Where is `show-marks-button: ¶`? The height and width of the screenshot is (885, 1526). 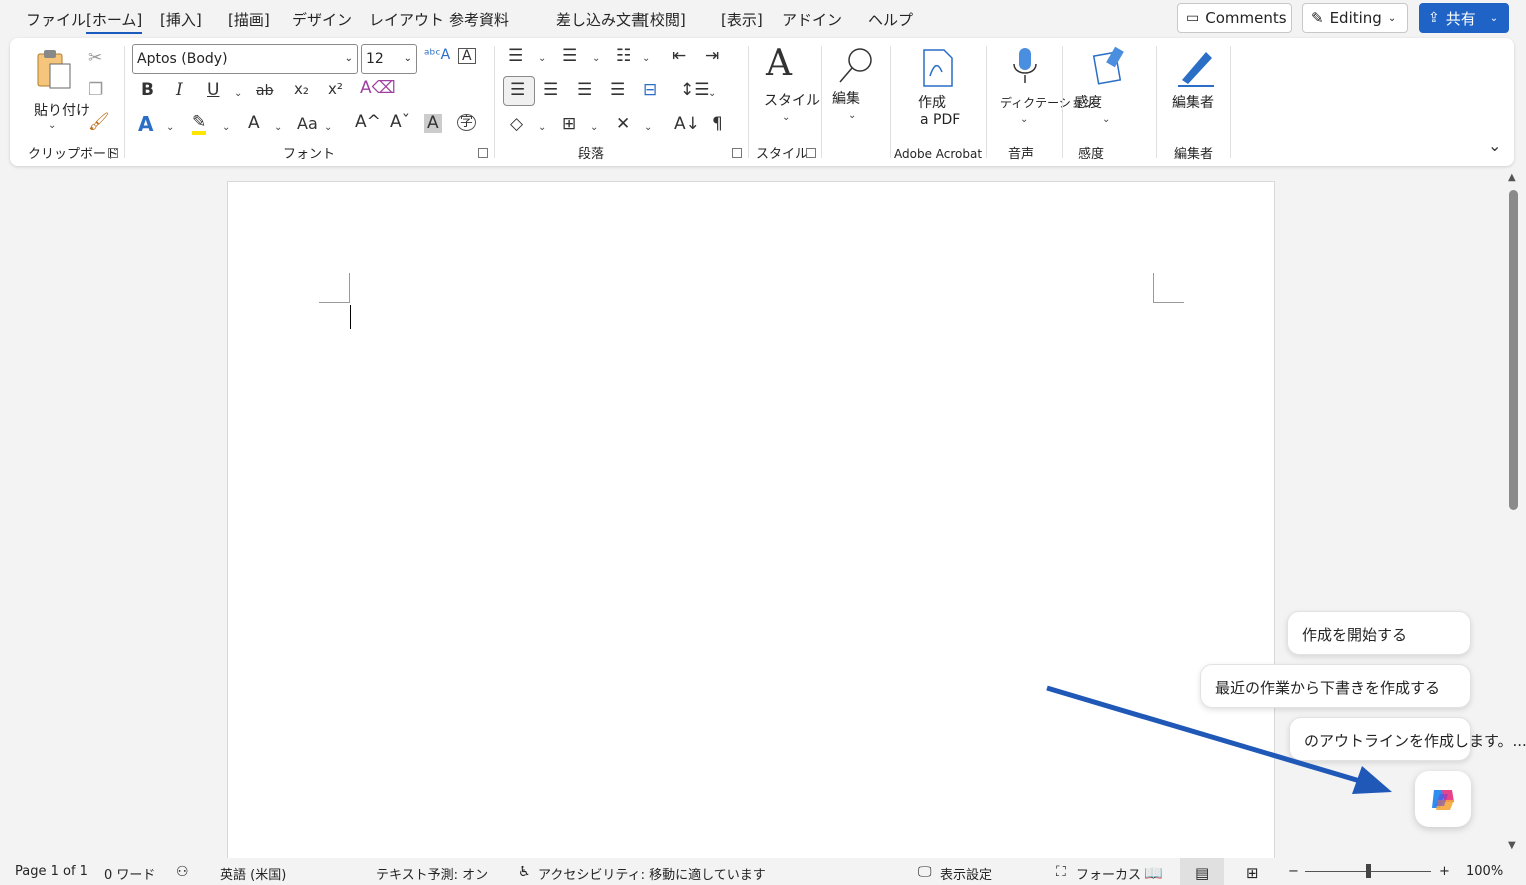 show-marks-button: ¶ is located at coordinates (717, 124).